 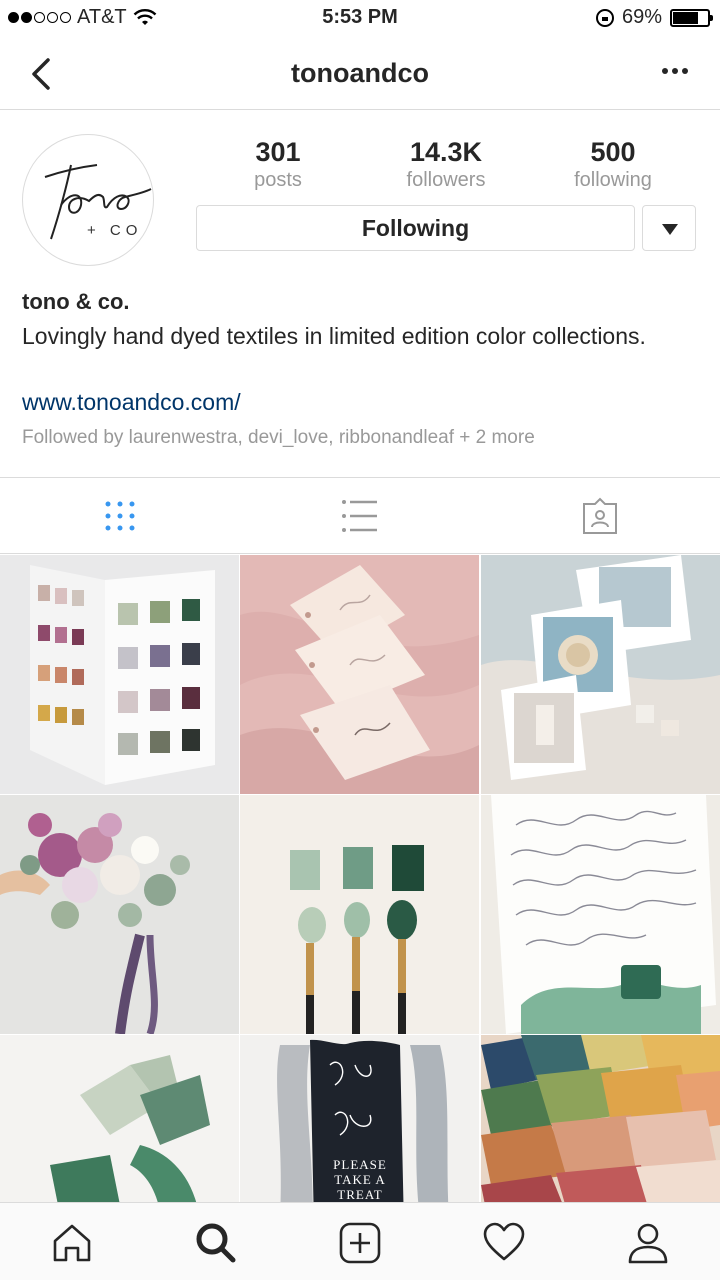 I want to click on tab-tagged, so click(x=600, y=516).